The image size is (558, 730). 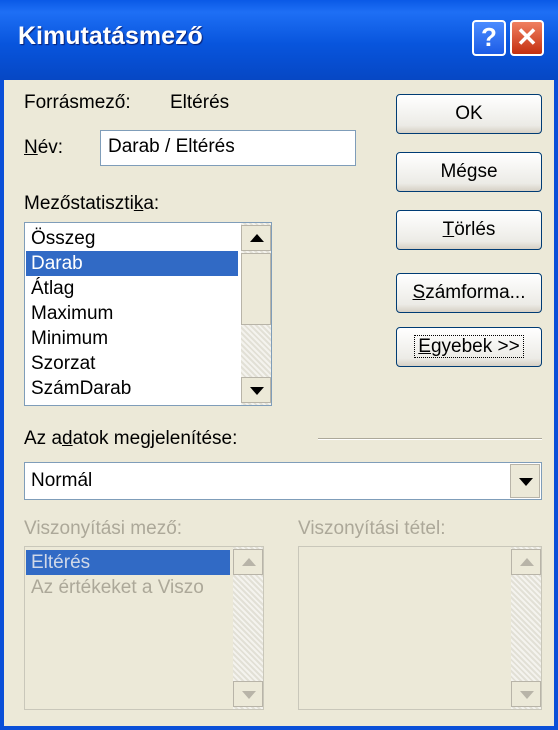 I want to click on show-data-as-select: Normál, so click(x=283, y=481).